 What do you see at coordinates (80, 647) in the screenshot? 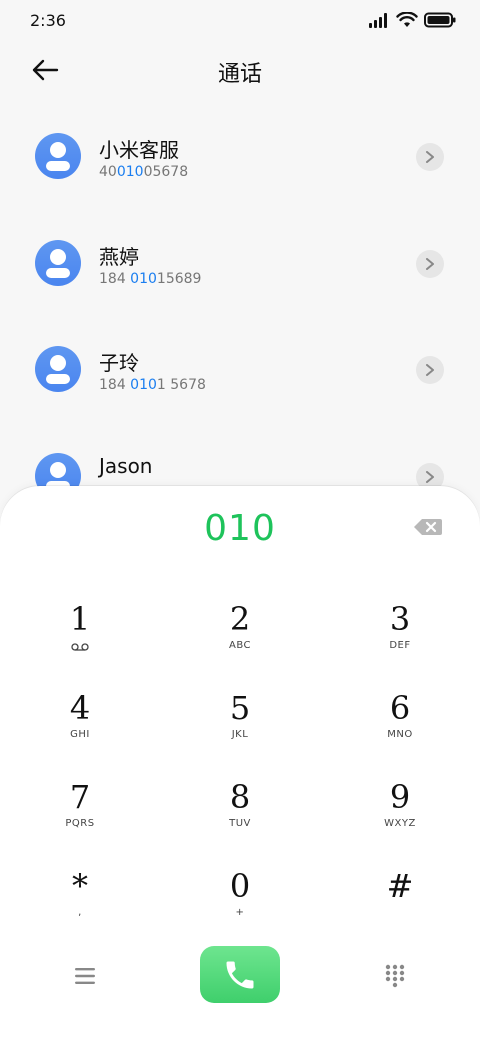
I see `voicemail-icon` at bounding box center [80, 647].